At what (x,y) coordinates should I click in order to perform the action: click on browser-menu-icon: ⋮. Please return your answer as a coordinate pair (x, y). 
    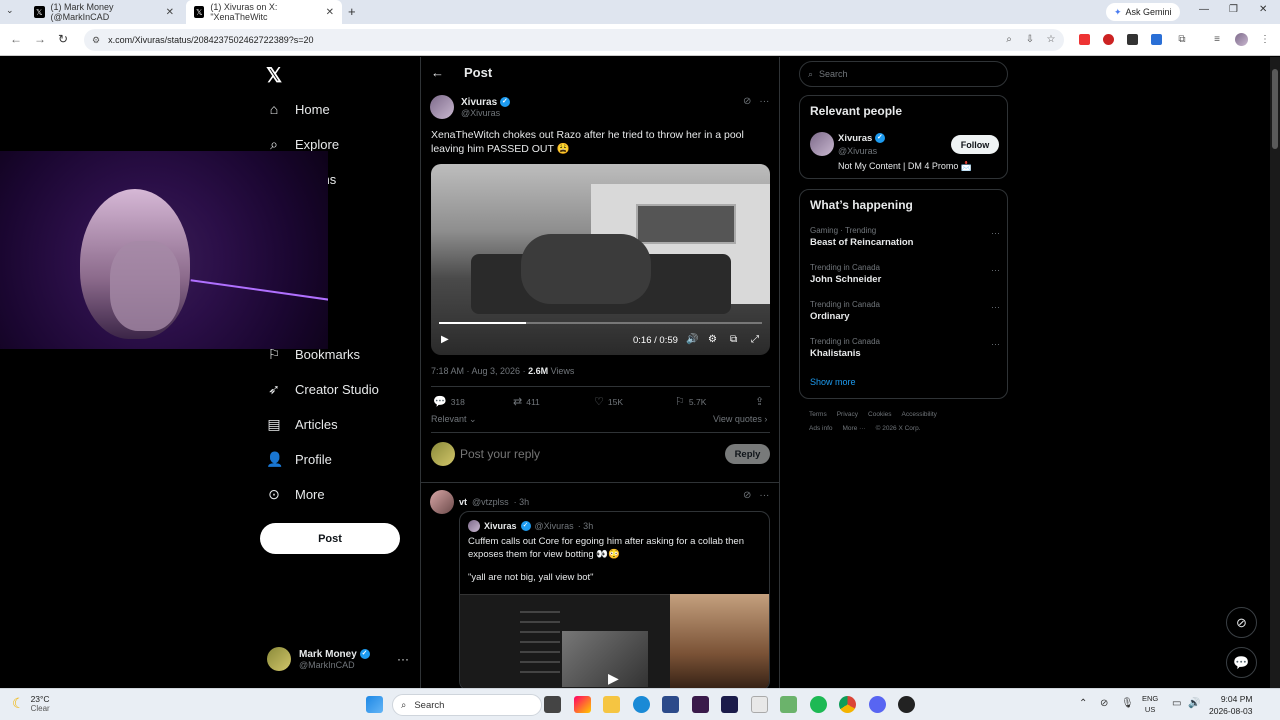
    Looking at the image, I should click on (1265, 39).